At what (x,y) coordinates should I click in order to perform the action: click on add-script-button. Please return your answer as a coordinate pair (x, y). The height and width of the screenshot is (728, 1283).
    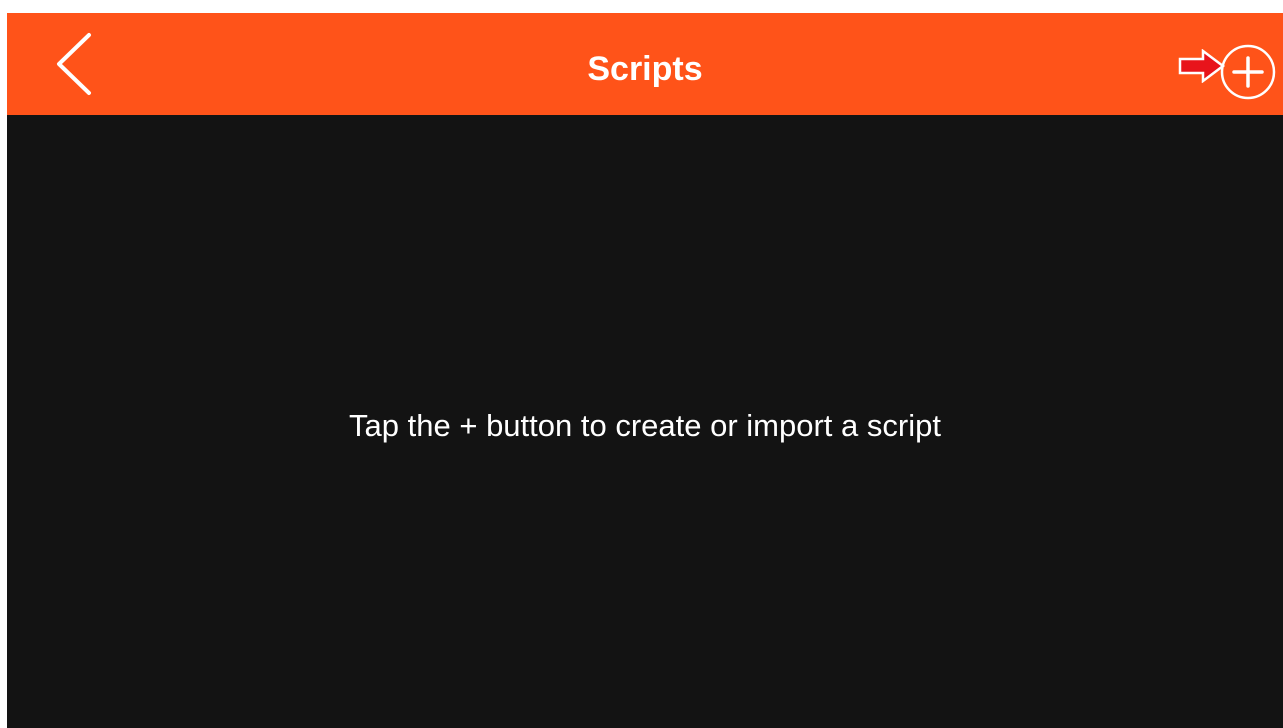
    Looking at the image, I should click on (1248, 72).